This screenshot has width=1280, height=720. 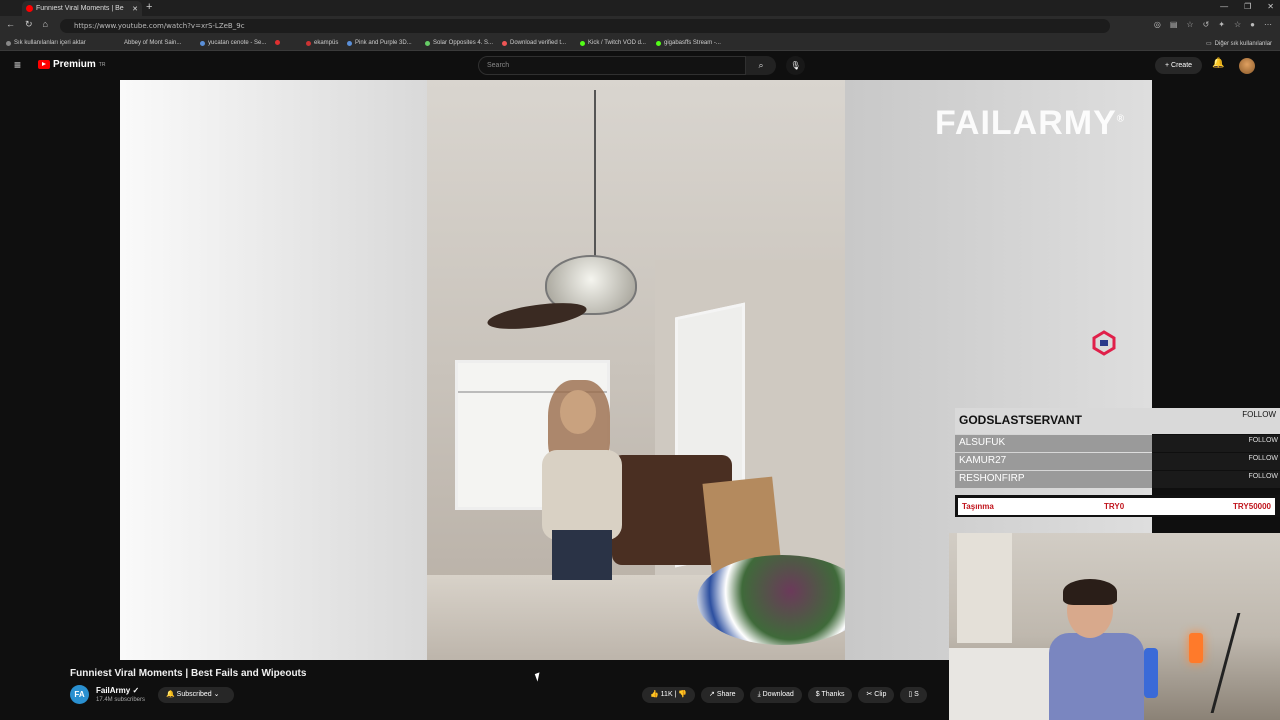 What do you see at coordinates (170, 694) in the screenshot?
I see `bell-icon: 🔔` at bounding box center [170, 694].